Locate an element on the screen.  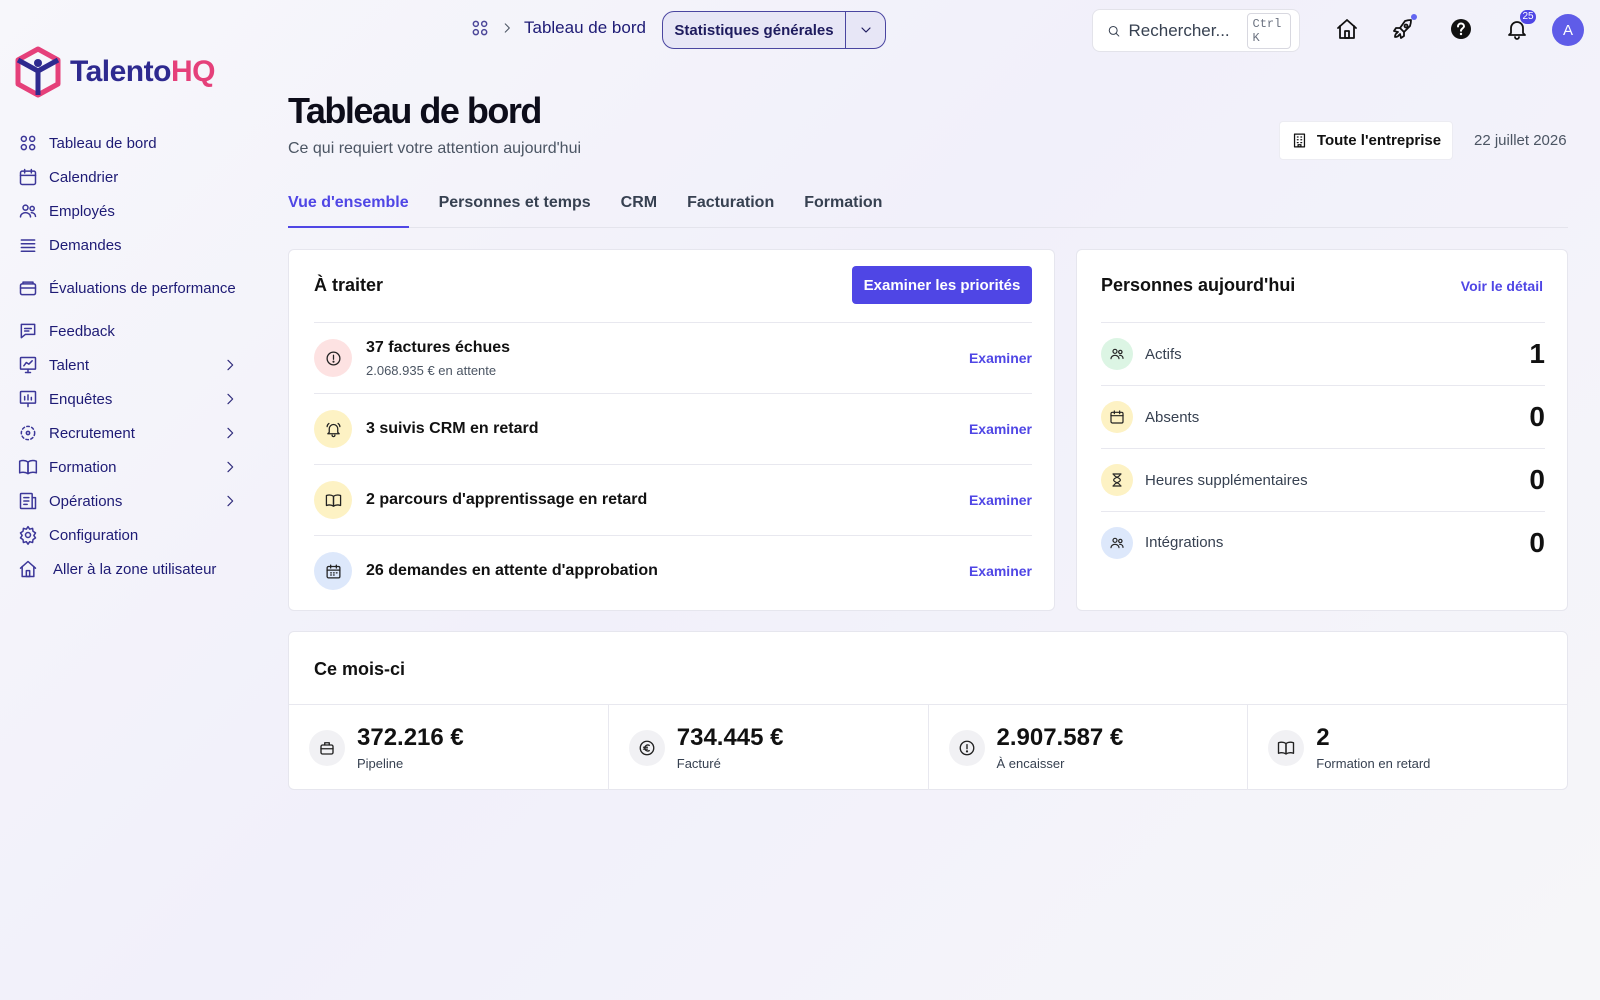
sidebar-item-label: Tableau de bord is located at coordinates (103, 143).